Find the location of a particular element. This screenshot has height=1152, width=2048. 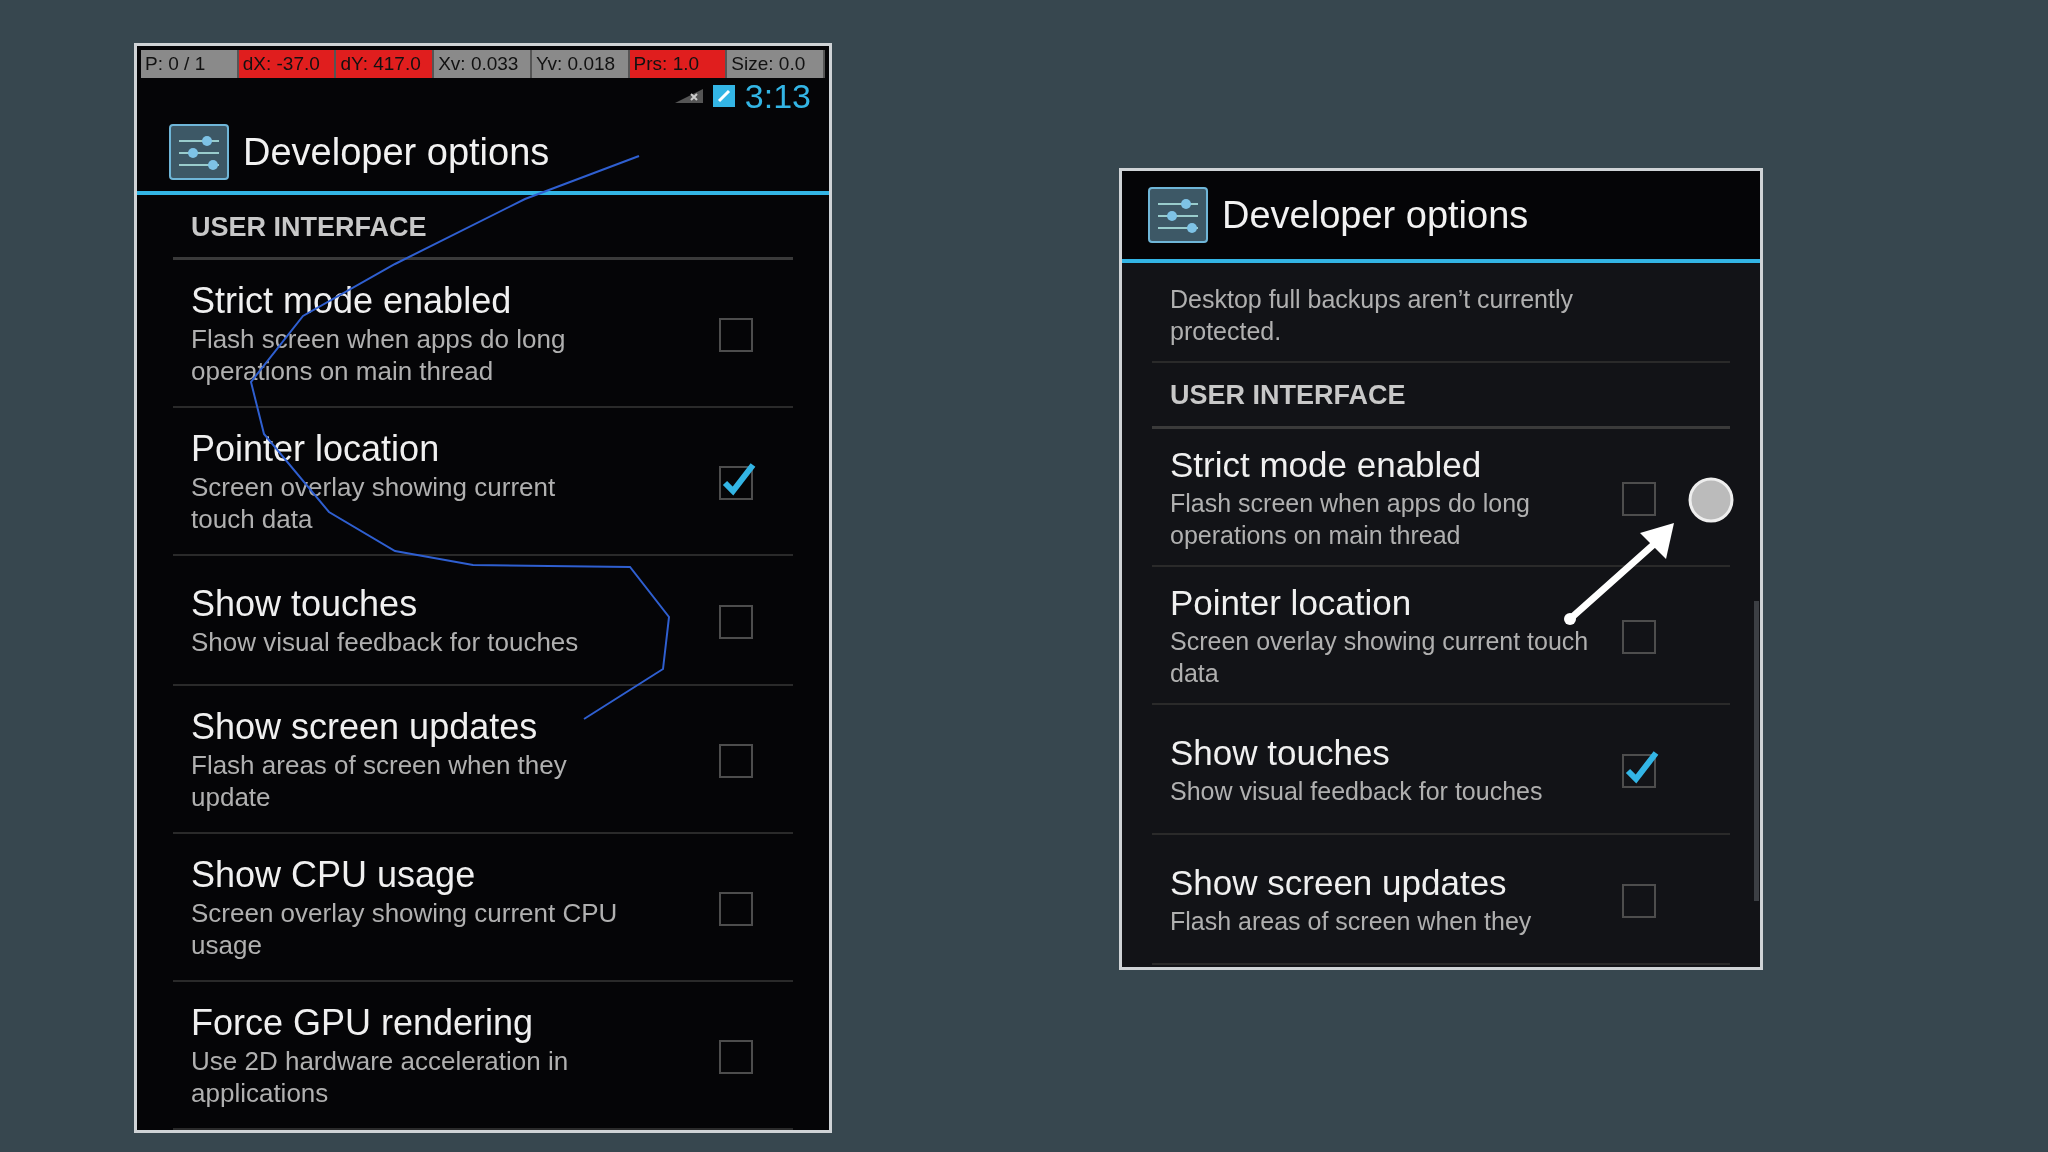

setting-title: Show CPU usage is located at coordinates (334, 875).